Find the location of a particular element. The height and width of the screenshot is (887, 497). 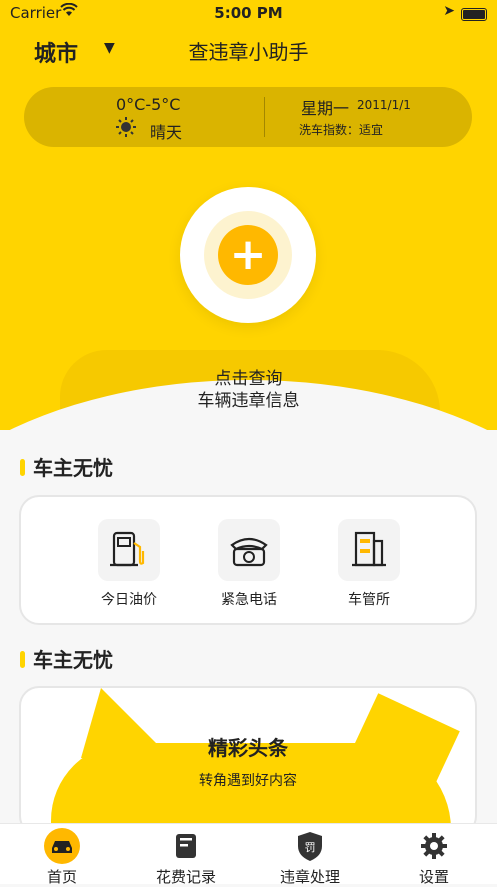

service-vehicle-office: 车管所 is located at coordinates (369, 564).